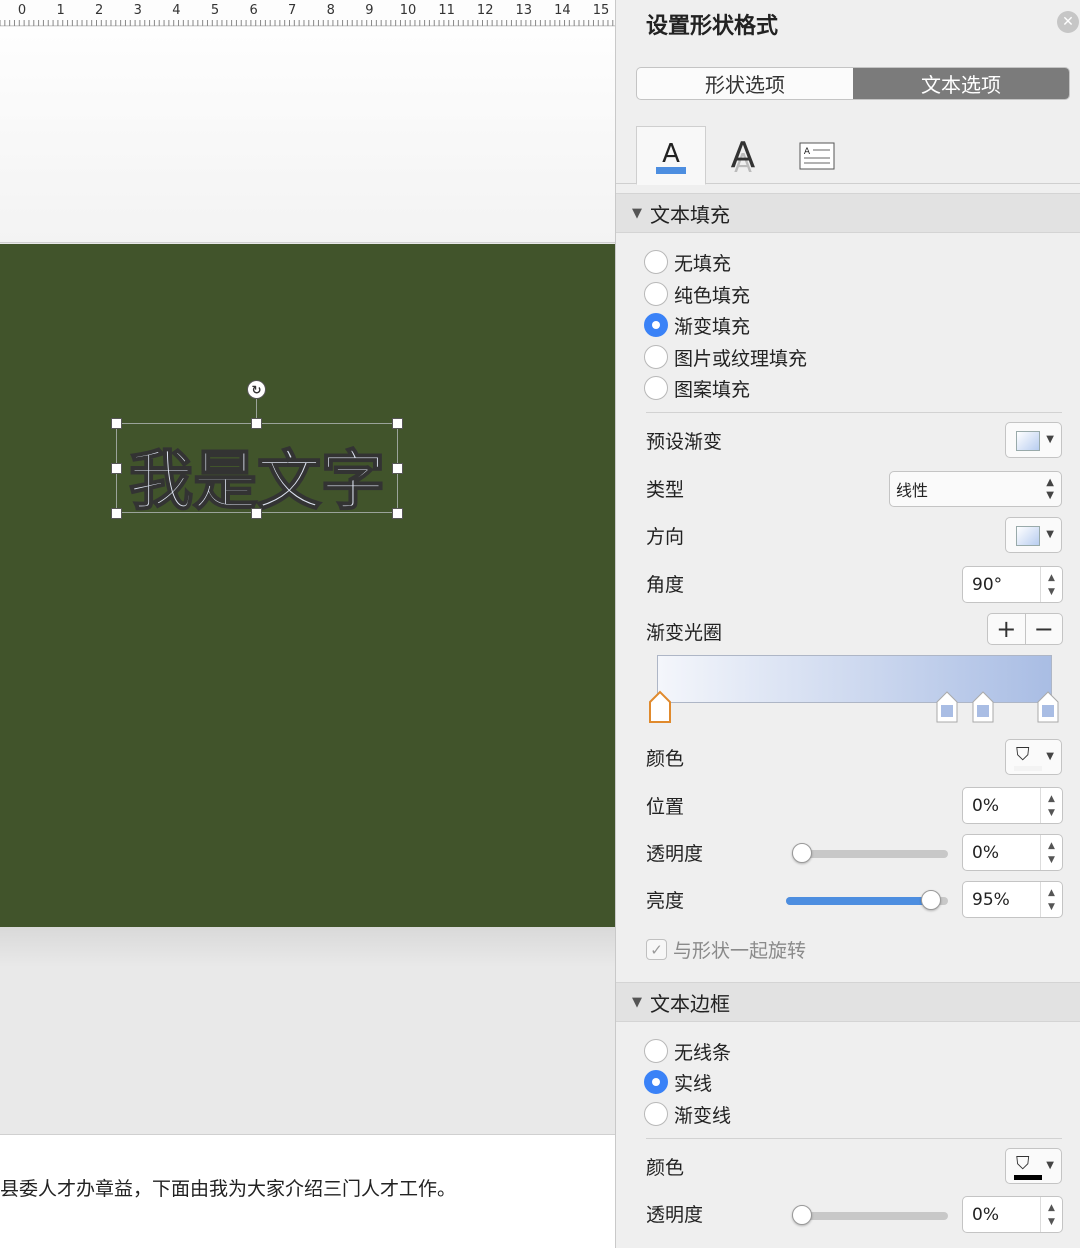 This screenshot has height=1248, width=1080. Describe the element at coordinates (848, 1002) in the screenshot. I see `section-text-border-header: ▼ 文本边框` at that location.